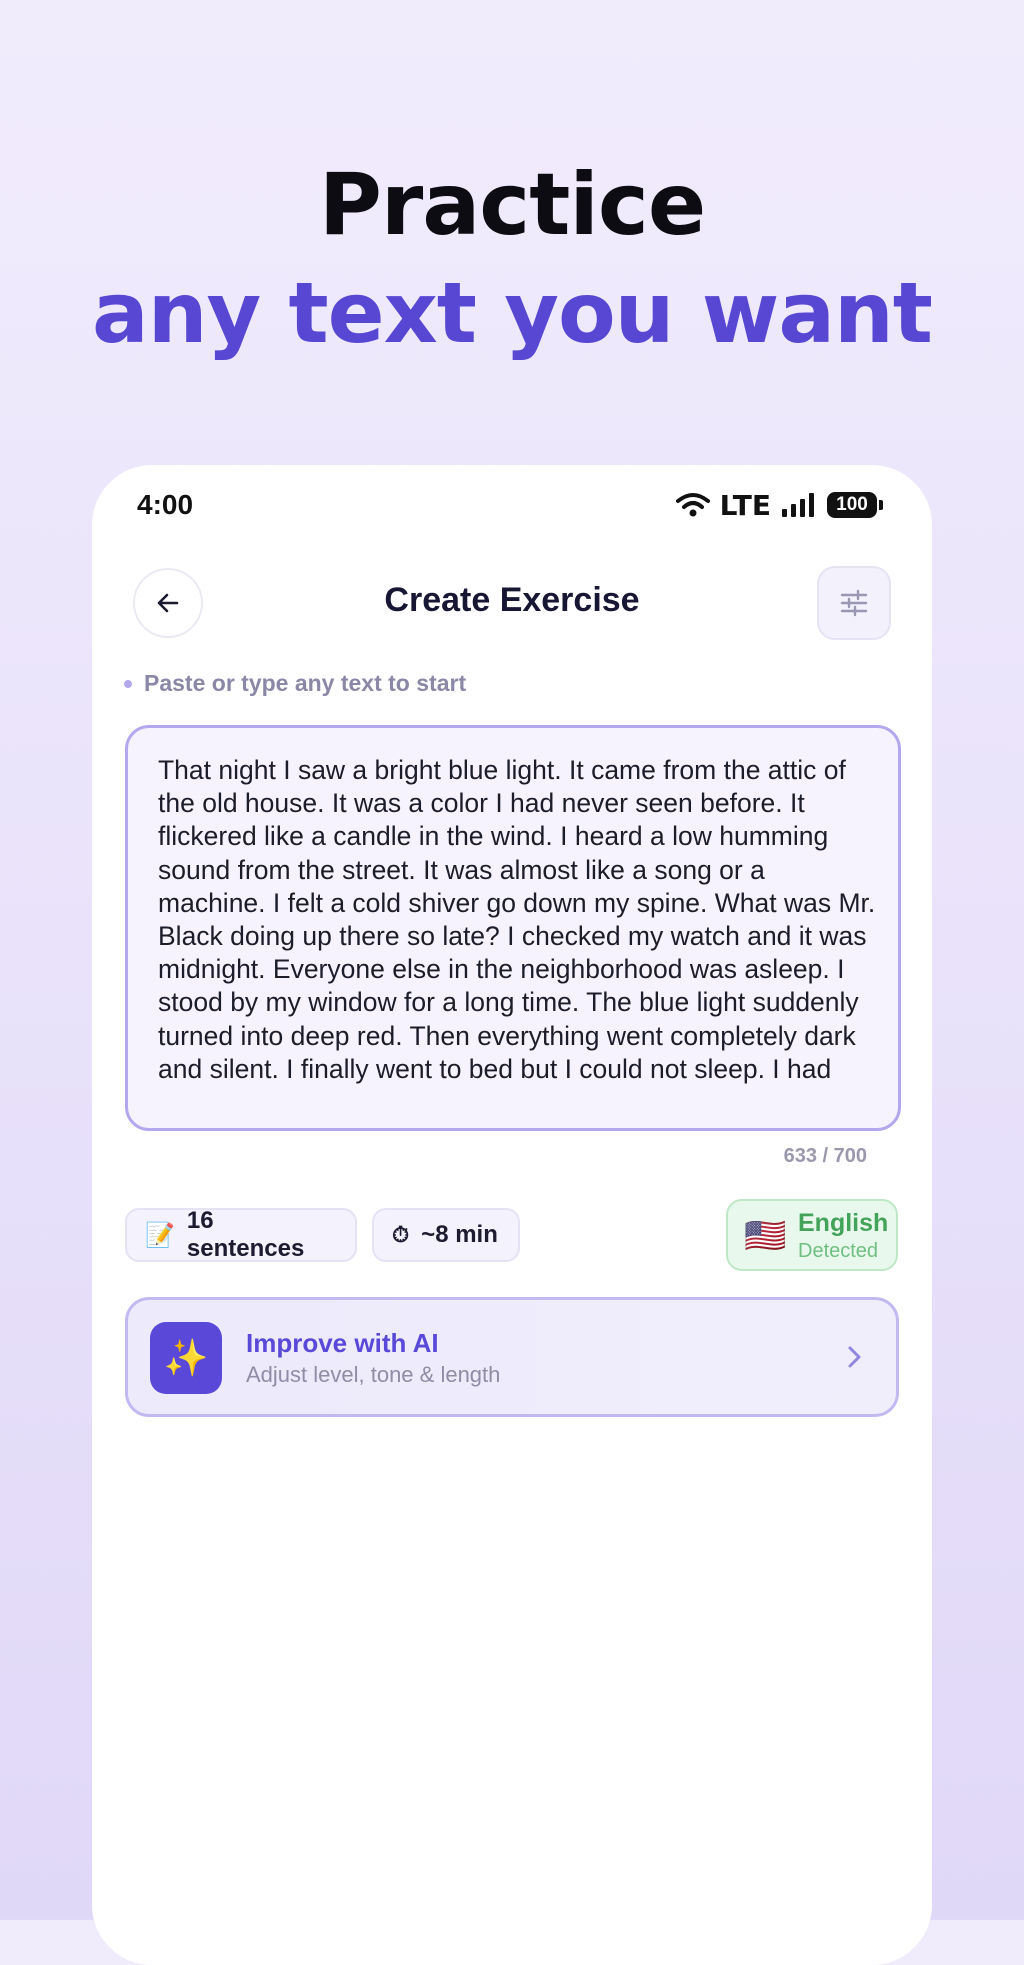 This screenshot has width=1024, height=1965. What do you see at coordinates (401, 1234) in the screenshot?
I see `stopwatch-icon: ⏱` at bounding box center [401, 1234].